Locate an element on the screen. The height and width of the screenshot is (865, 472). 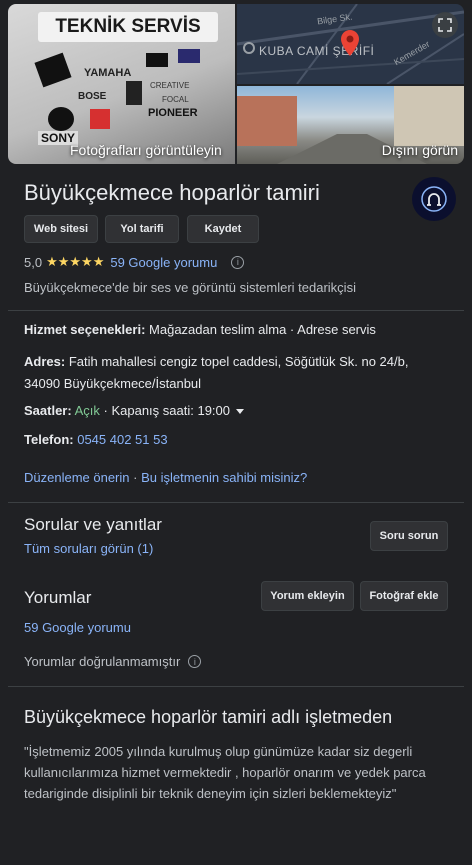
street-building-right is located at coordinates (429, 116).